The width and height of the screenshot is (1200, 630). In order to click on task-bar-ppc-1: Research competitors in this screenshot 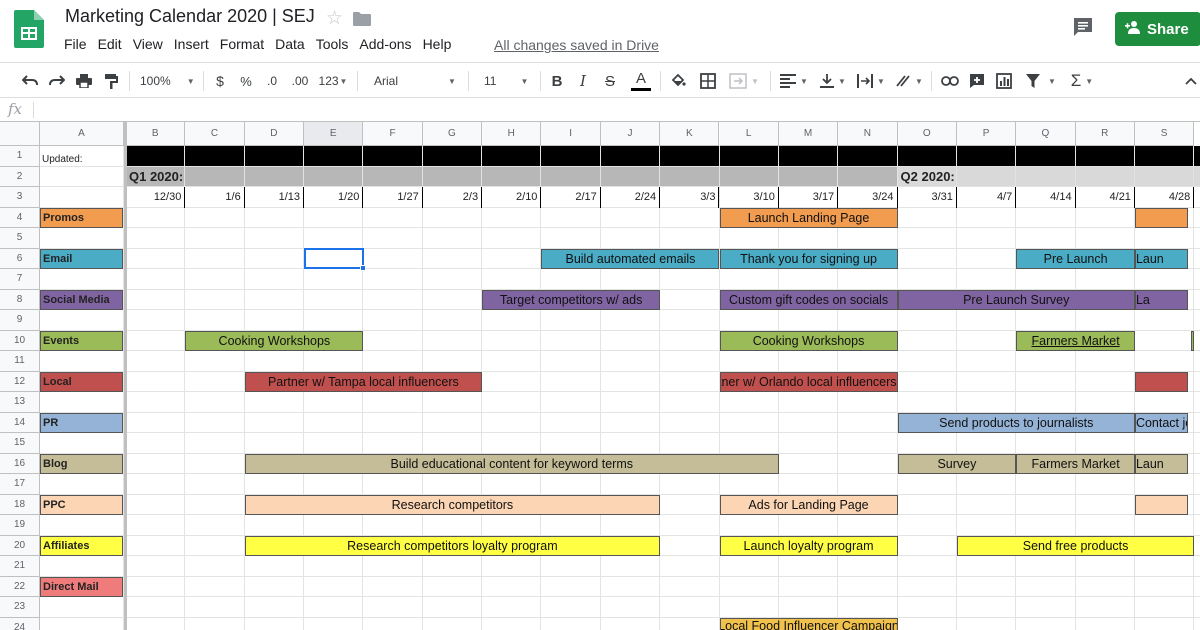, I will do `click(452, 504)`.